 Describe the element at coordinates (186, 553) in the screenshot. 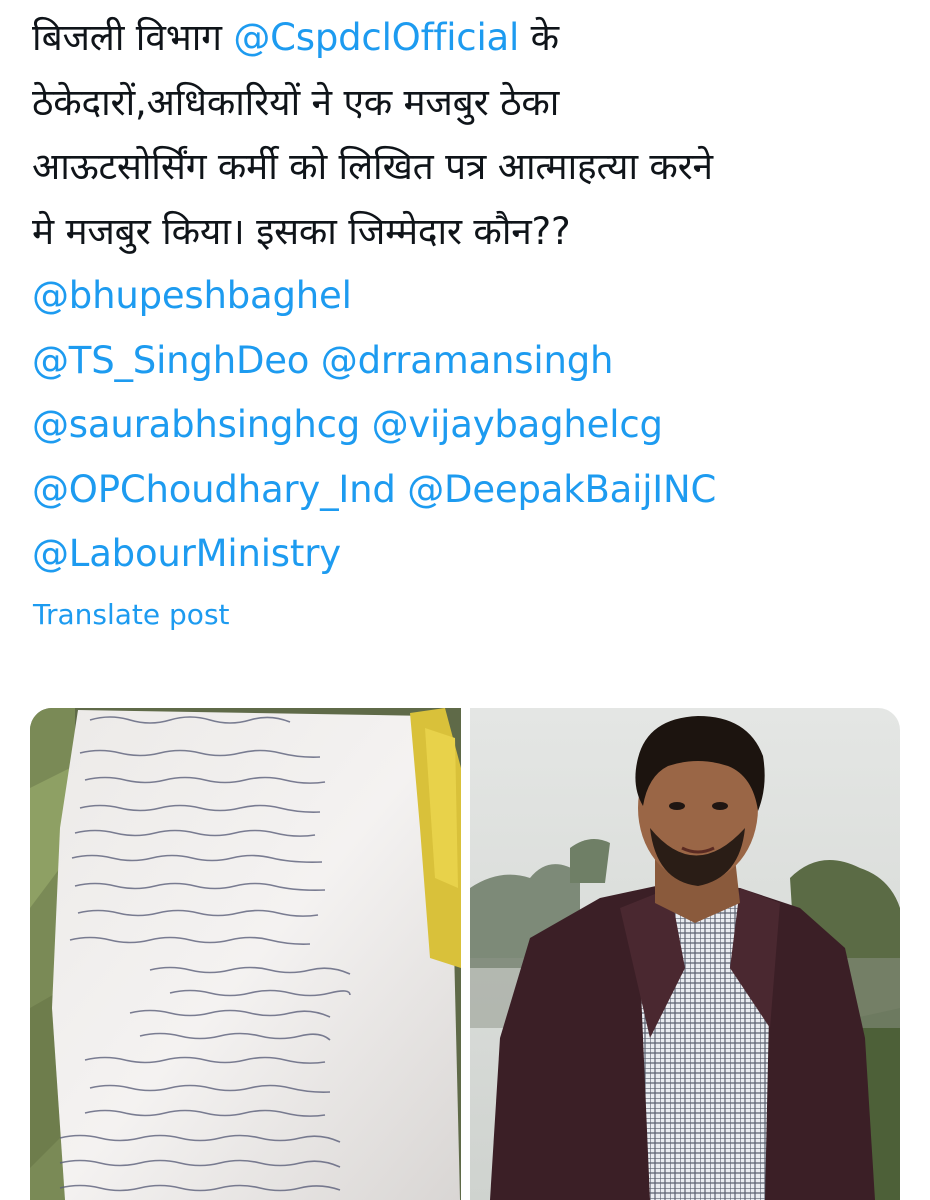

I see `mention-link: @LabourMinistry` at that location.